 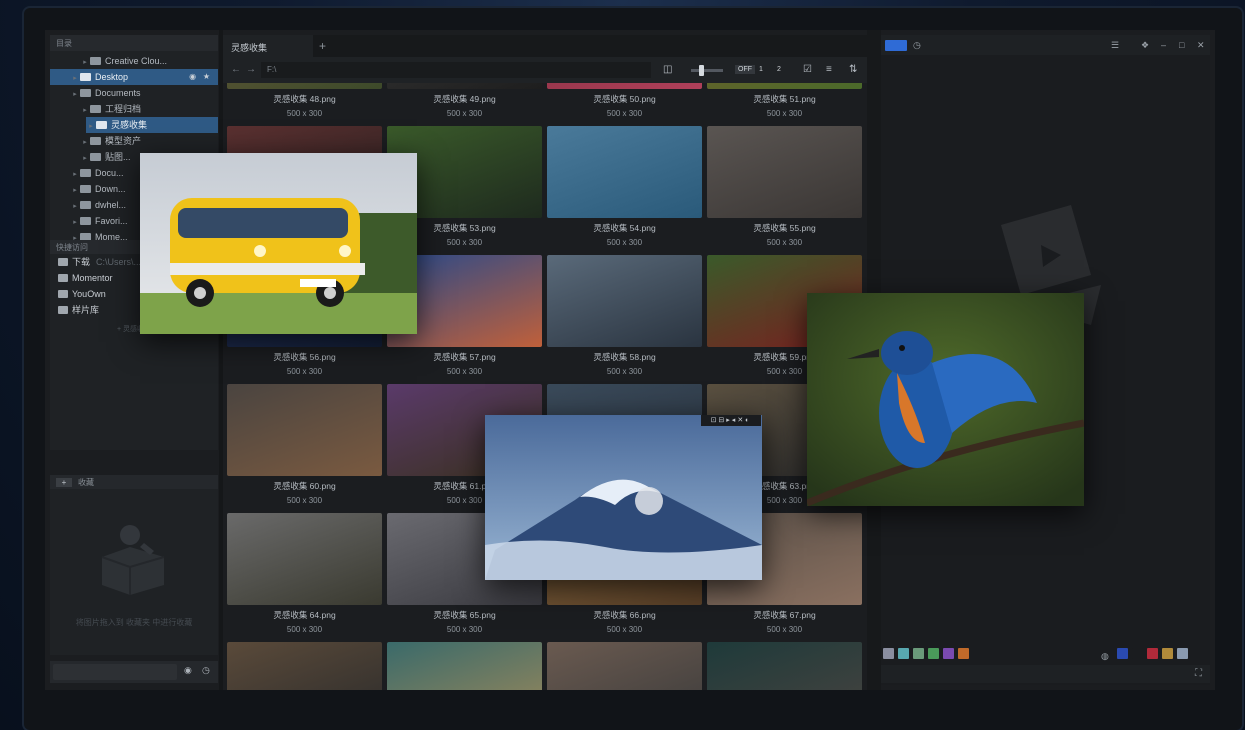 I want to click on thumbnail-card: 灵感收集 64.png 500 x 300, so click(x=304, y=573).